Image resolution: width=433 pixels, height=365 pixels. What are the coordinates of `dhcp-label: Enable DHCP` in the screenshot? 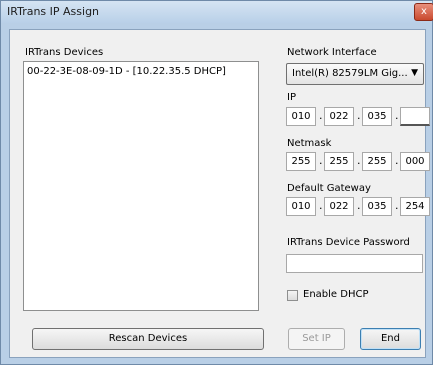 It's located at (336, 294).